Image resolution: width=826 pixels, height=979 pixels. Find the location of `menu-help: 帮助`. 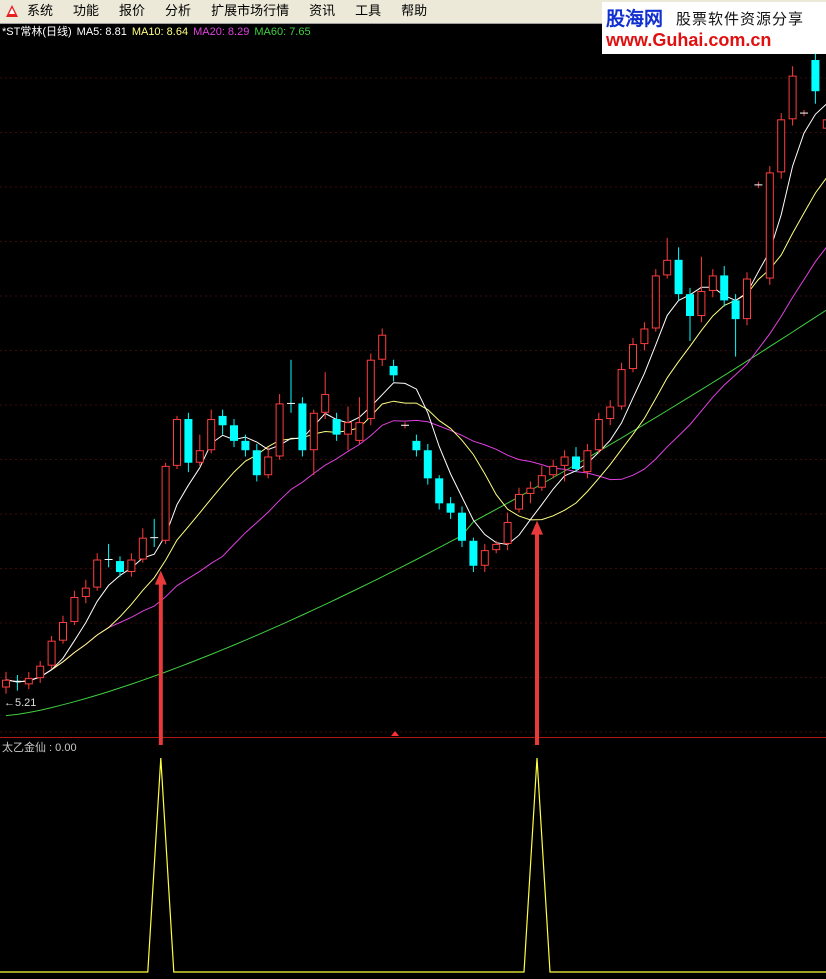

menu-help: 帮助 is located at coordinates (418, 12).